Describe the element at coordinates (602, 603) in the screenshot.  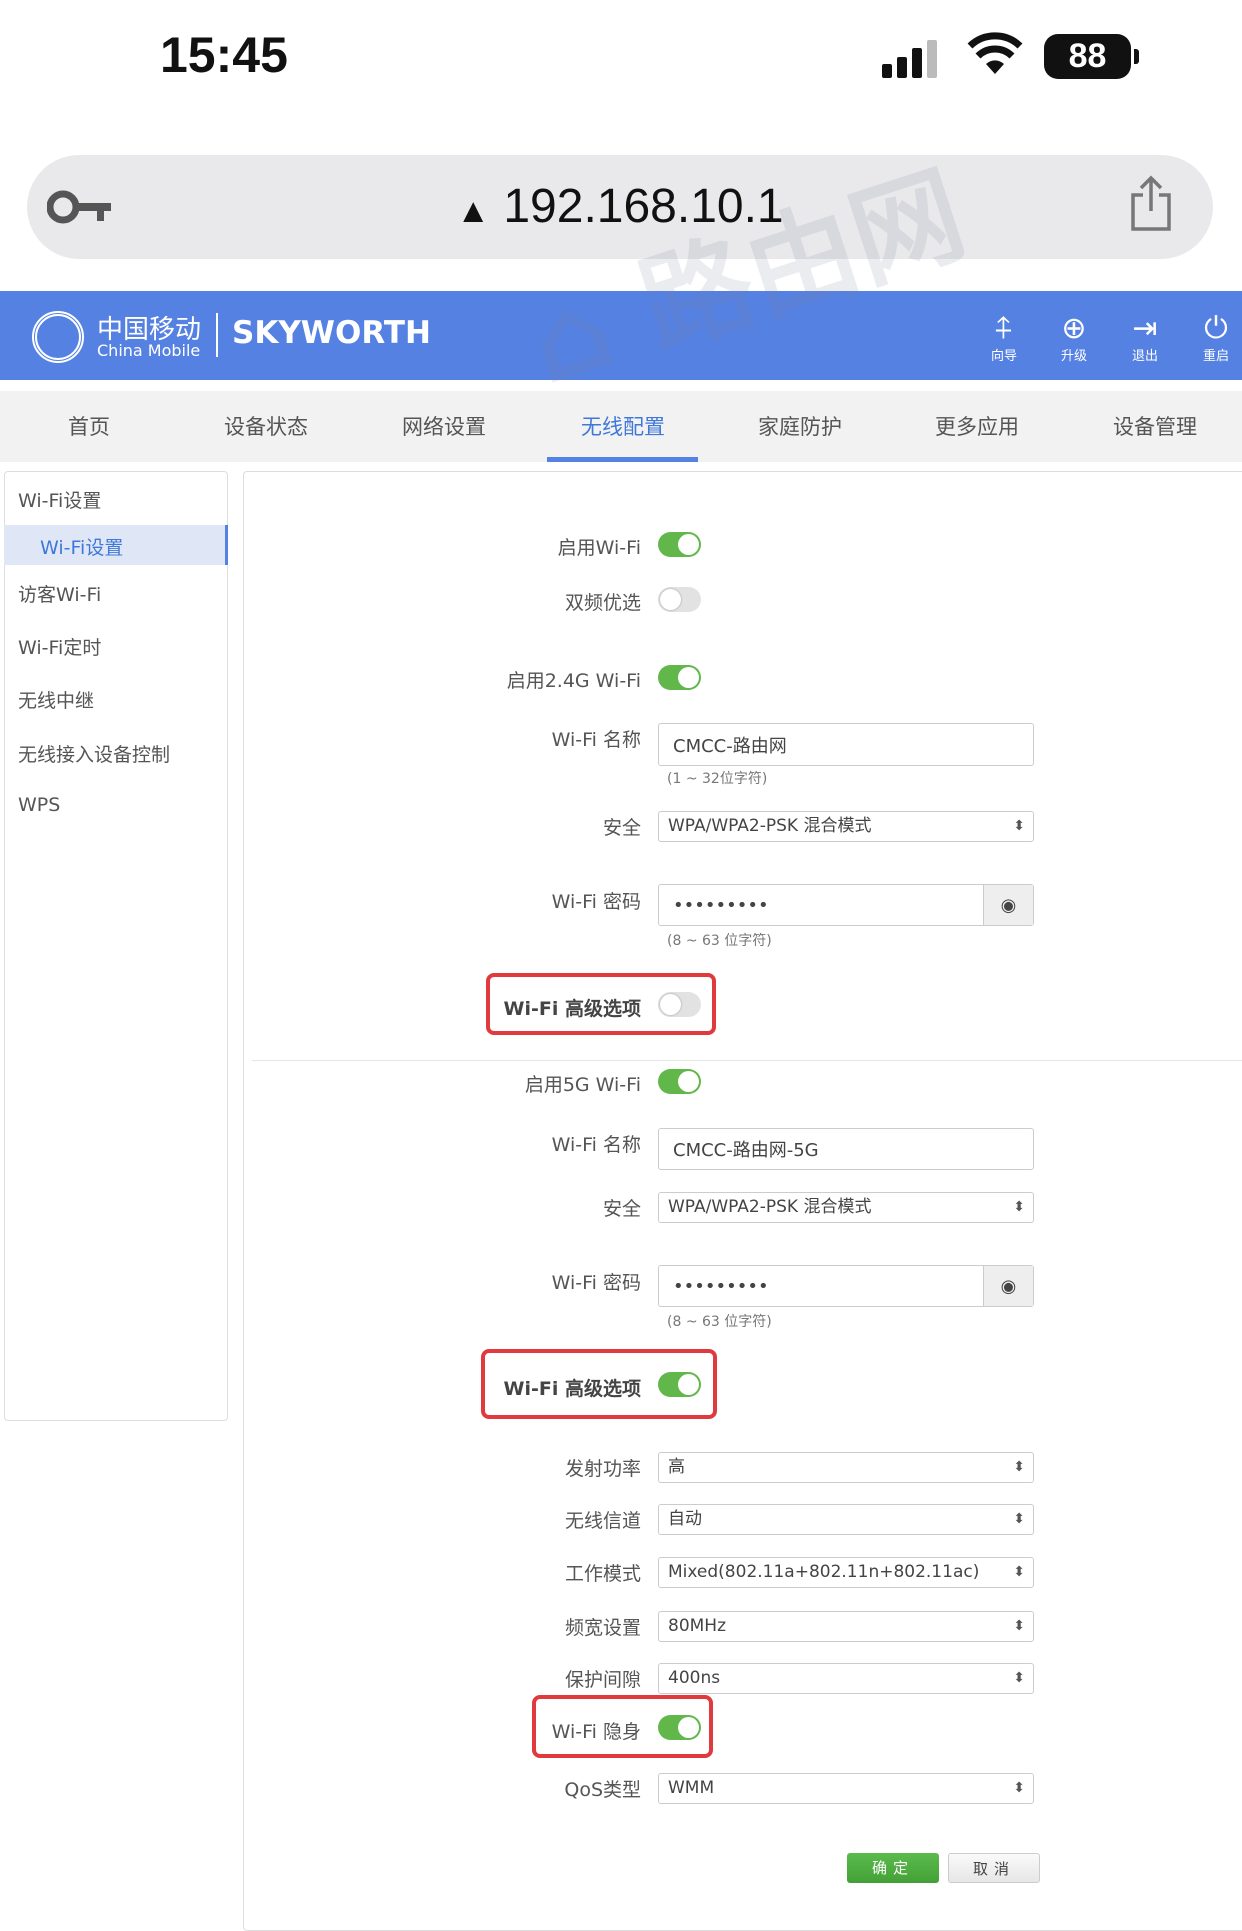
I see `dual-band-label: 双频优选` at that location.